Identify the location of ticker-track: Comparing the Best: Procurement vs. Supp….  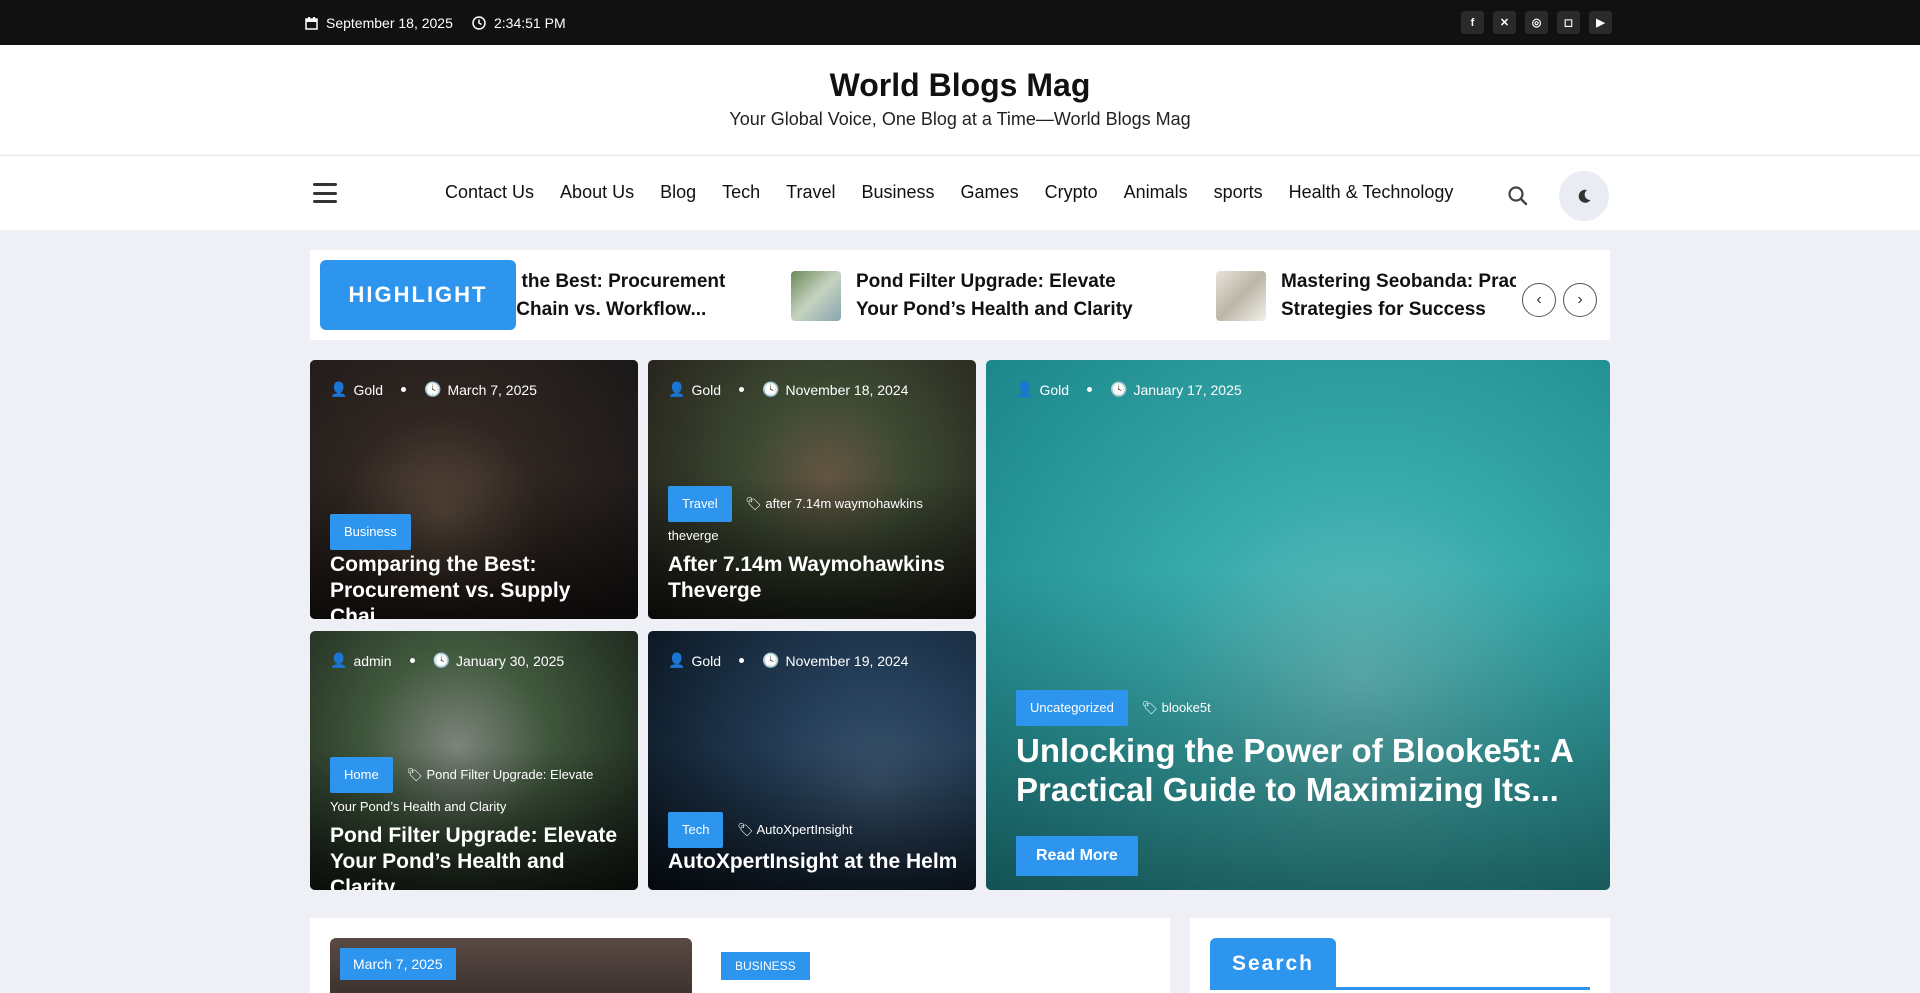
(1016, 295).